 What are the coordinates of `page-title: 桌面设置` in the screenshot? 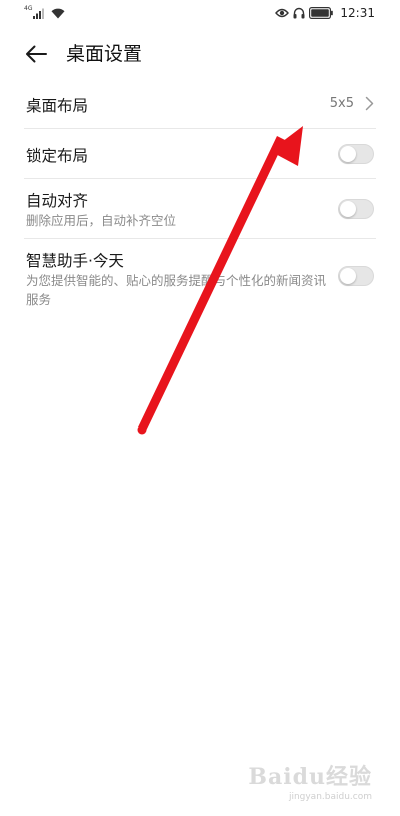 It's located at (104, 54).